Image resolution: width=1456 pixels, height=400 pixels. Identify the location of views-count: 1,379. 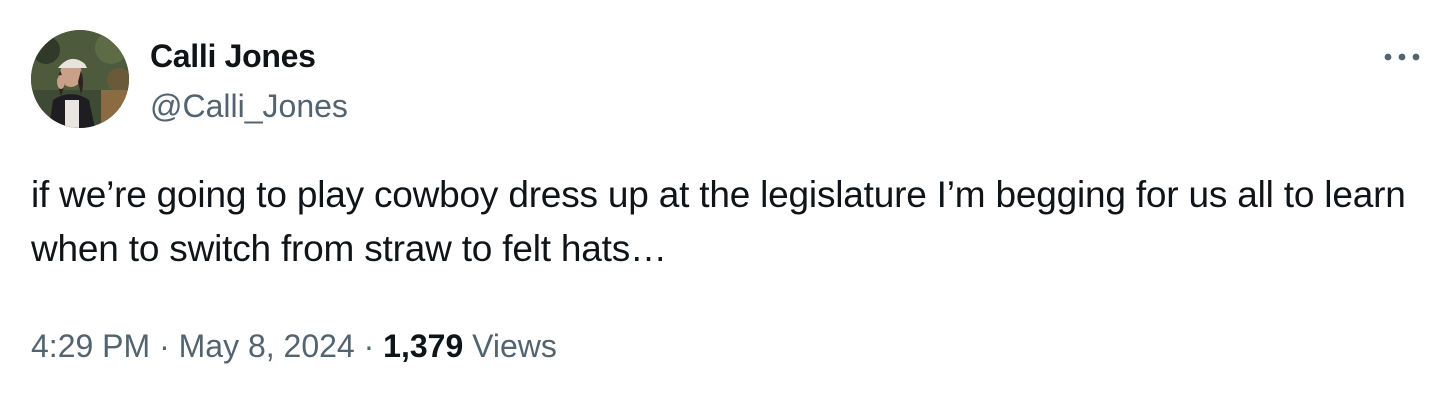
(423, 346).